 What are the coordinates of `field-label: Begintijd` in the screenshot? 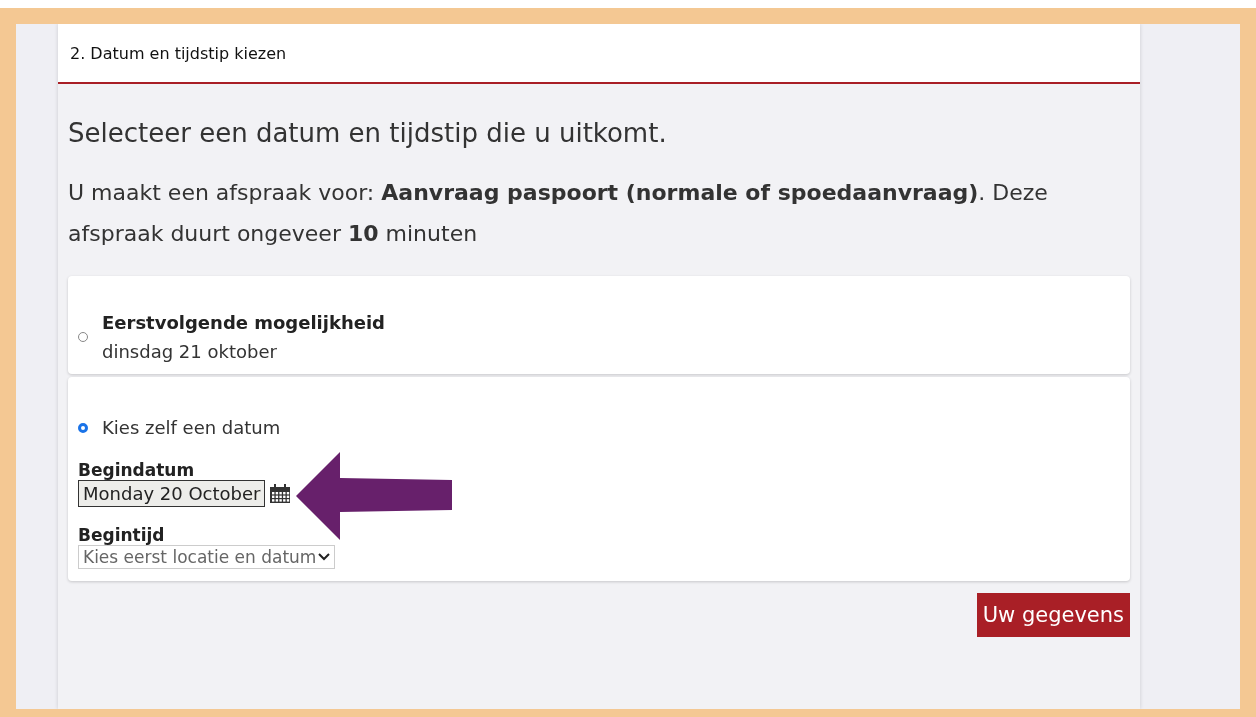 It's located at (122, 535).